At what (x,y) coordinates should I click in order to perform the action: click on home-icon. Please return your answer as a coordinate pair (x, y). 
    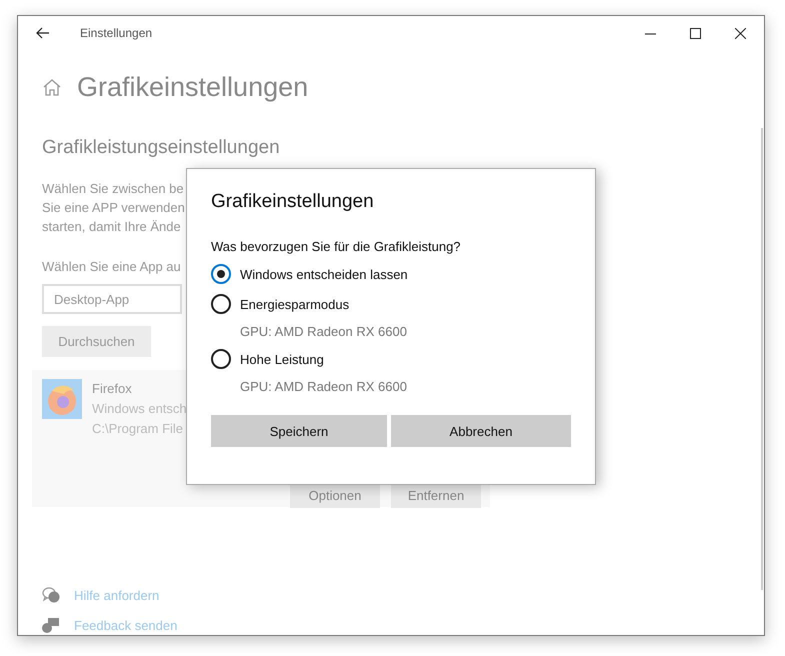
    Looking at the image, I should click on (52, 87).